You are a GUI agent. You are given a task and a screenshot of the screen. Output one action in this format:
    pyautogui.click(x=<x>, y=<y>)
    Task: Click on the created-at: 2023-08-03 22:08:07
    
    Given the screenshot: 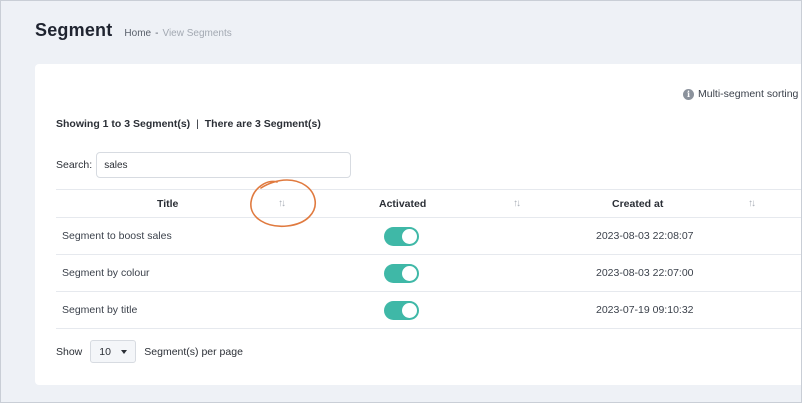 What is the action you would take?
    pyautogui.click(x=645, y=236)
    